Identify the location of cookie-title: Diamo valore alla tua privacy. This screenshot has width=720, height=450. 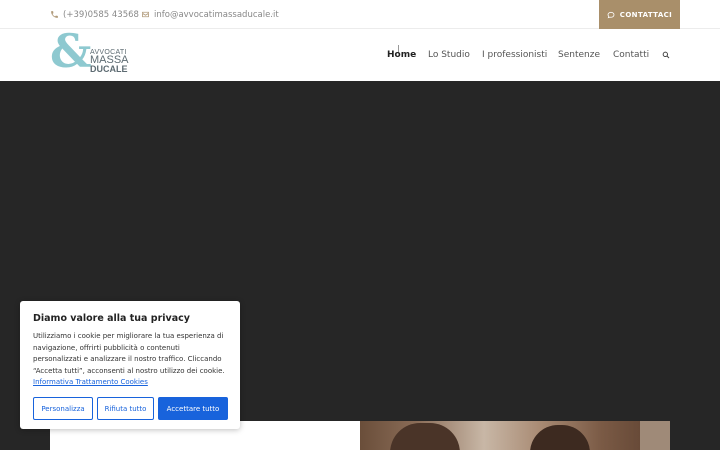
(111, 318).